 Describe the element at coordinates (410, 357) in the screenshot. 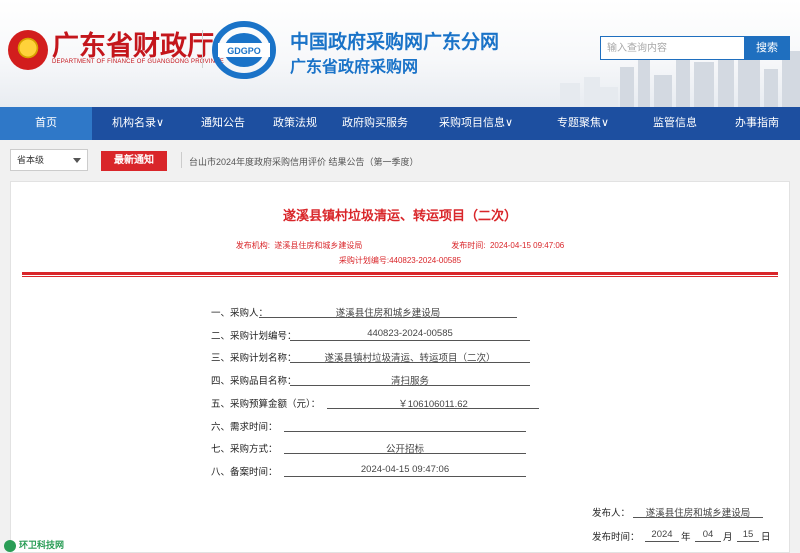

I see `field-value: 遂溪县镇村垃圾清运、转运项目（二次）` at that location.